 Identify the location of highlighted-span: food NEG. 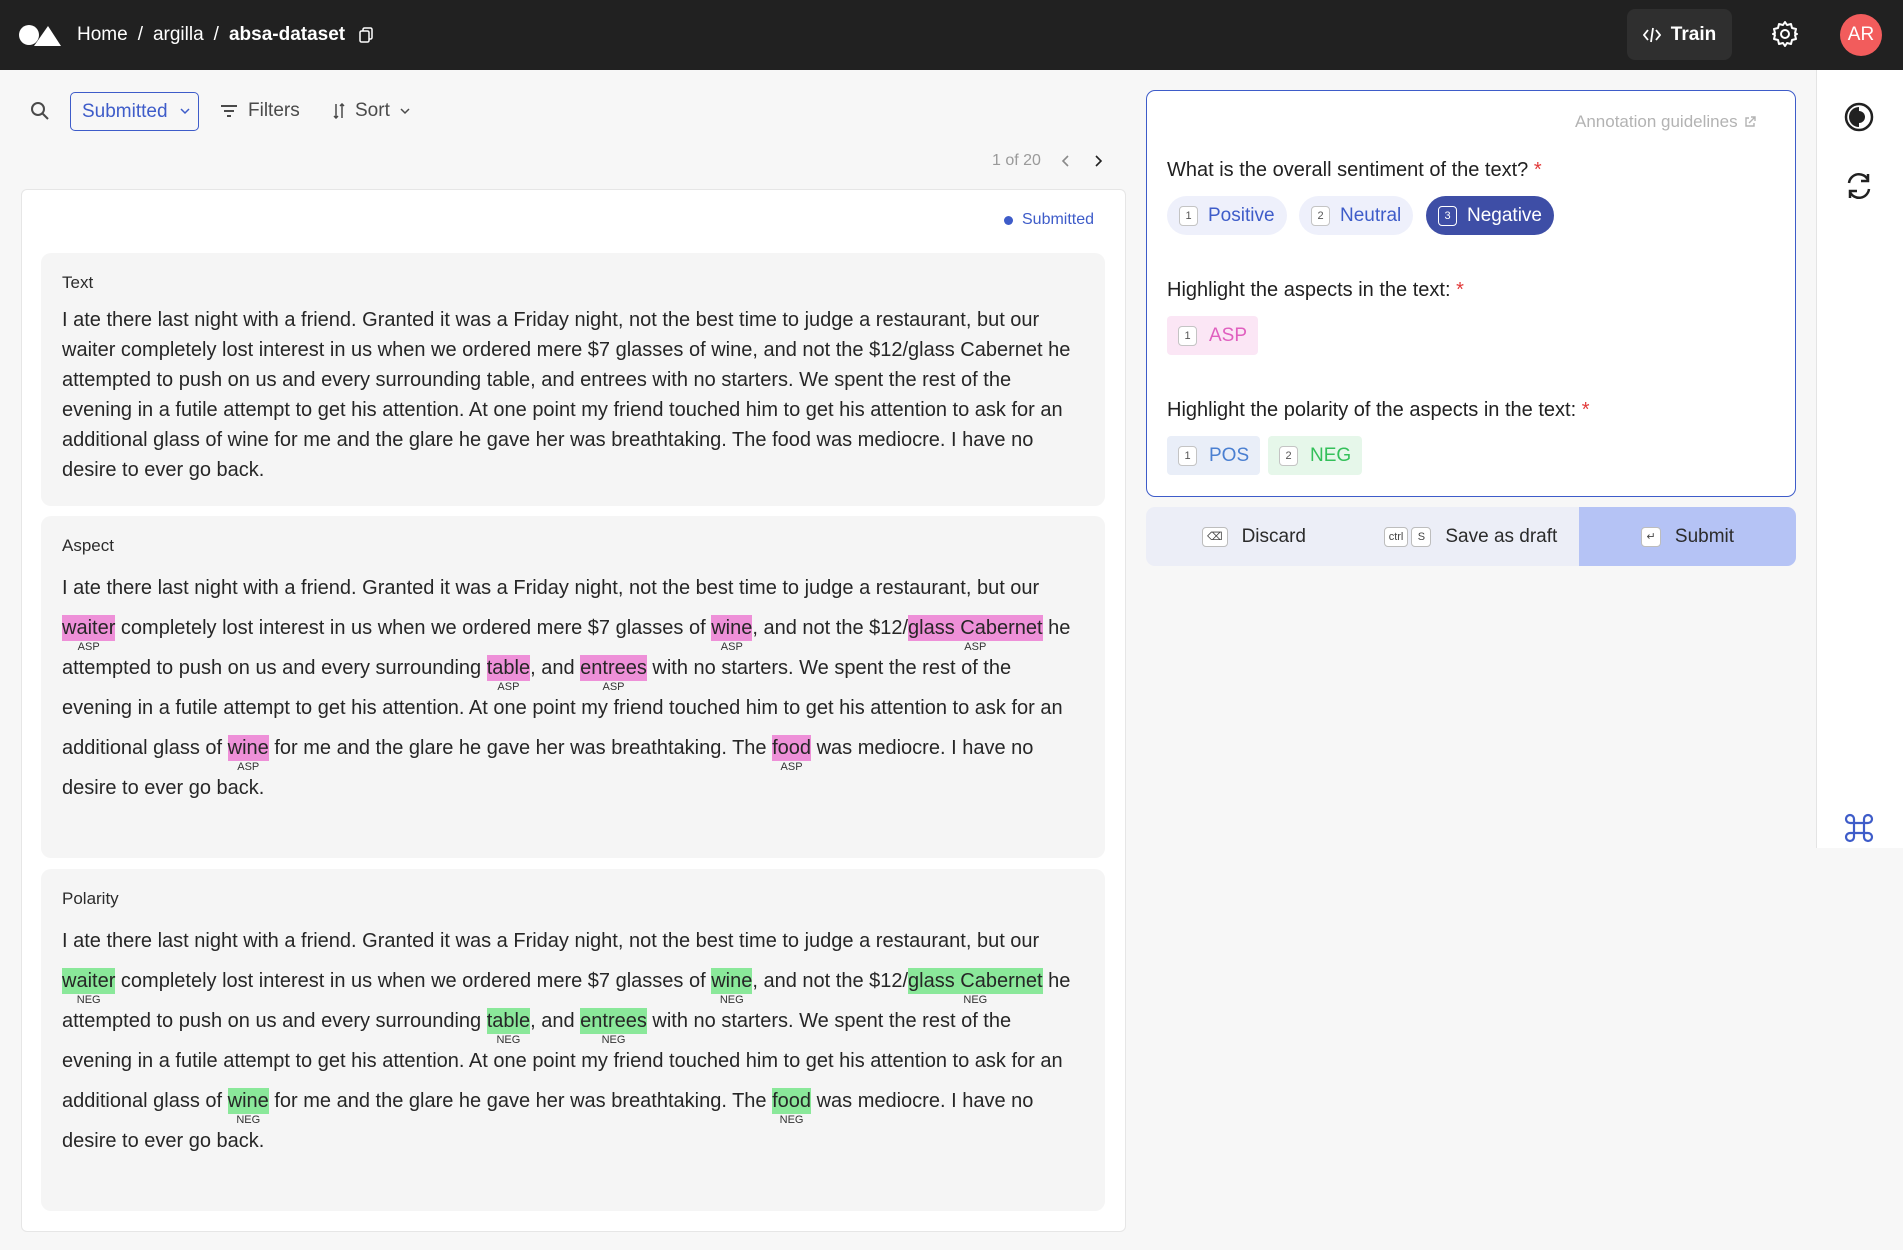
(792, 1107).